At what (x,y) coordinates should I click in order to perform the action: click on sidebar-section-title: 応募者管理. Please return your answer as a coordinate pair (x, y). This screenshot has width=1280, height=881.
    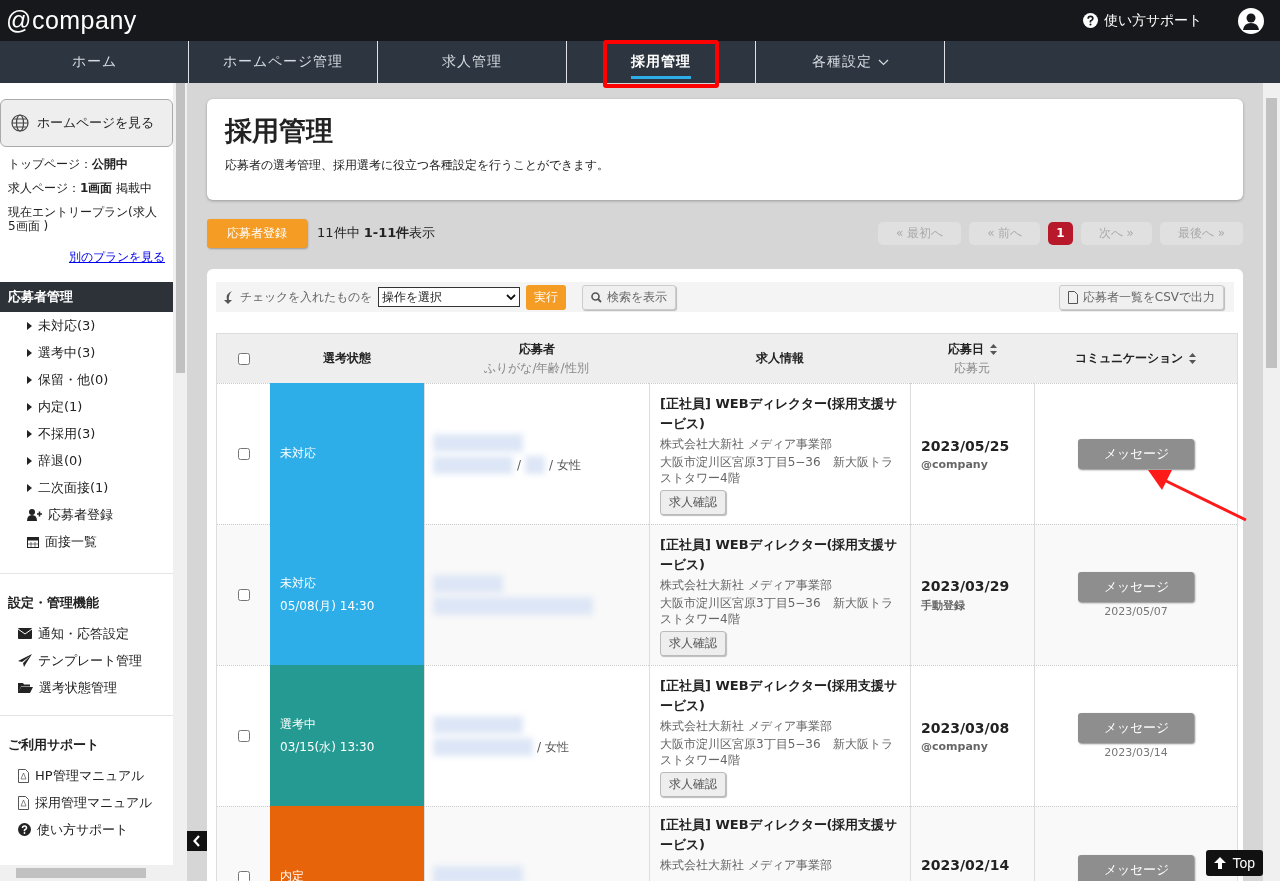
    Looking at the image, I should click on (86, 297).